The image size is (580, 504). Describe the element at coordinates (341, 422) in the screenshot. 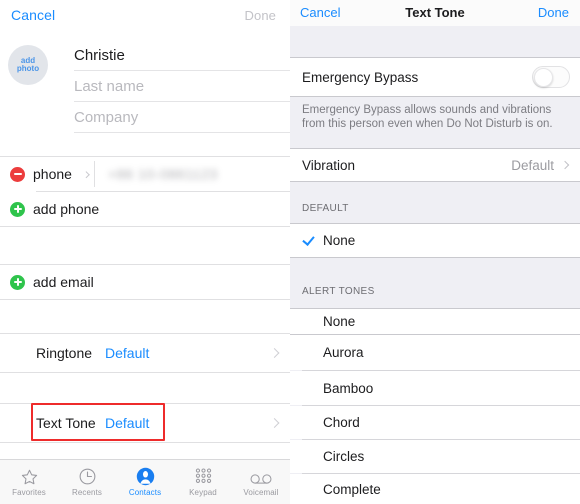

I see `alert-tone-label: Chord` at that location.